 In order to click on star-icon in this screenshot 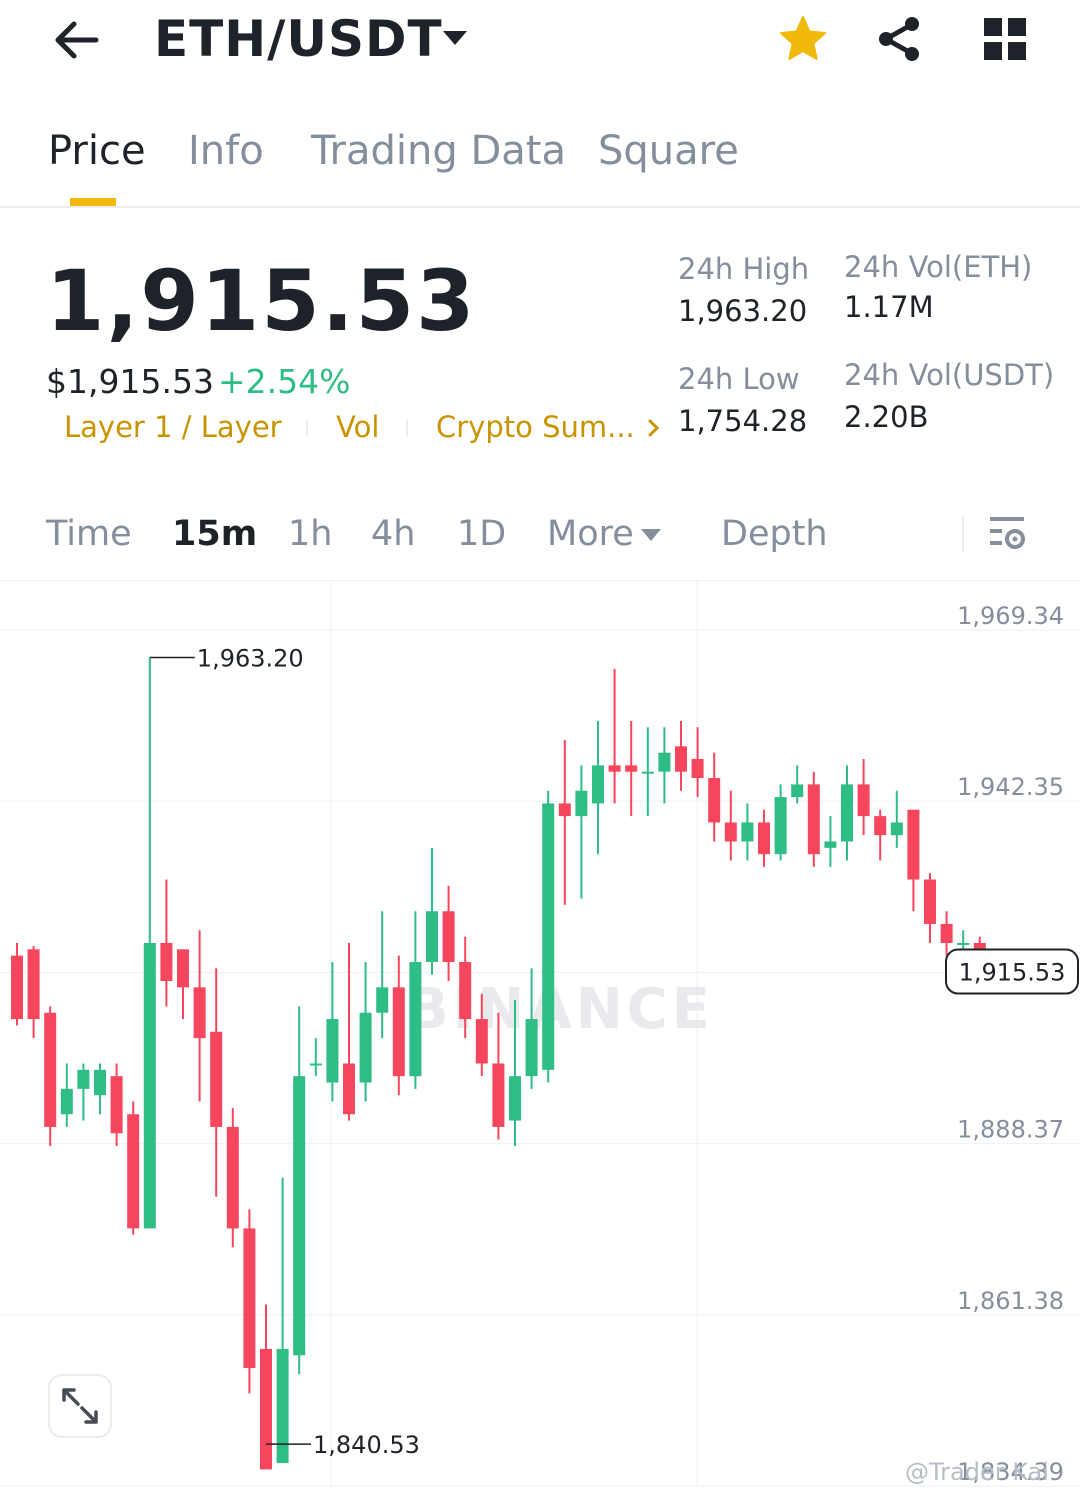, I will do `click(803, 39)`.